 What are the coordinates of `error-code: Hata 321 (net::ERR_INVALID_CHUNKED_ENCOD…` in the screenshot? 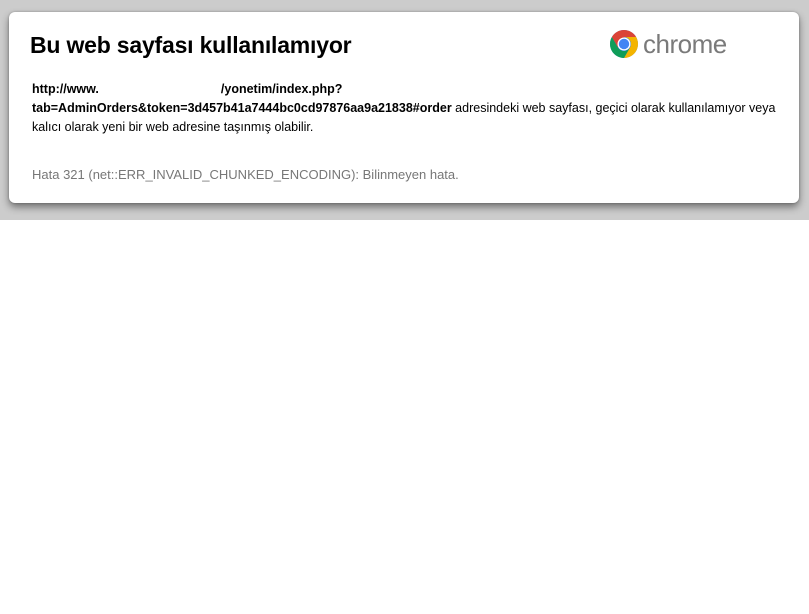 It's located at (245, 174).